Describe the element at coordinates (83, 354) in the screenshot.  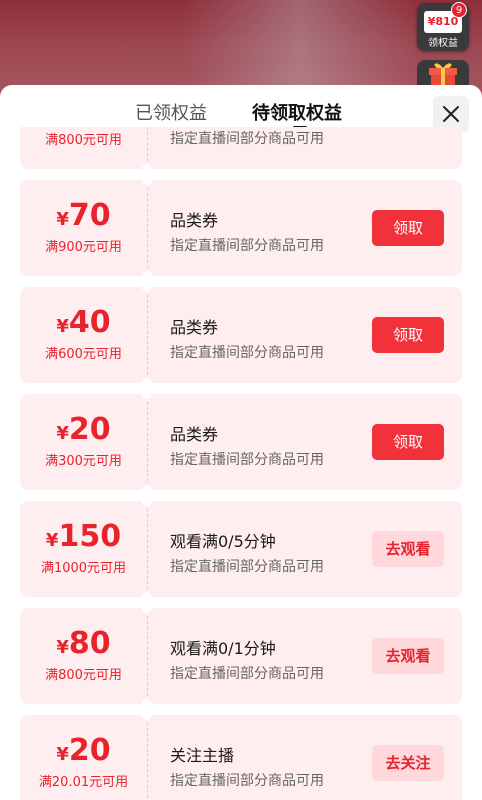
I see `coupon-condition: 满600元可用` at that location.